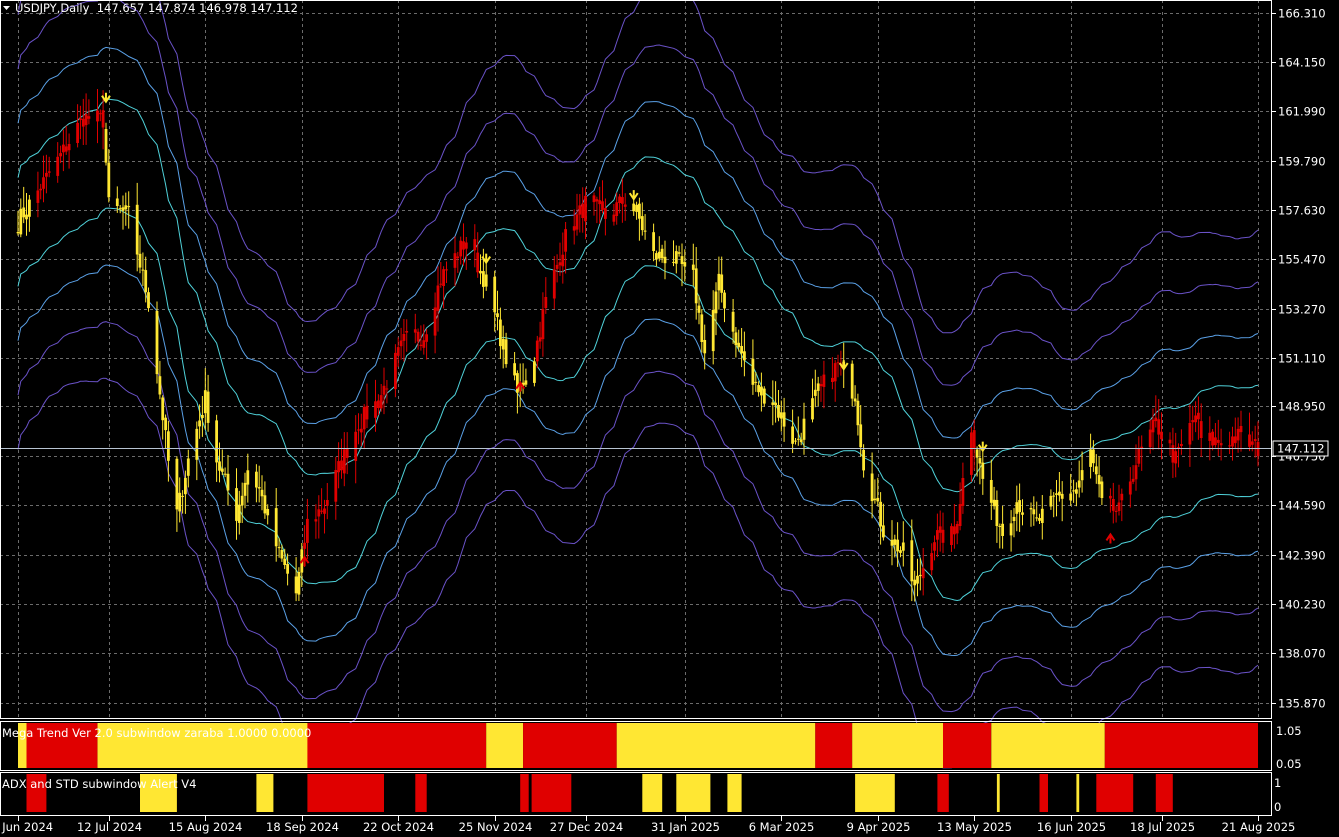 This screenshot has height=837, width=1339. I want to click on price-tick-label: 135.870, so click(1302, 704).